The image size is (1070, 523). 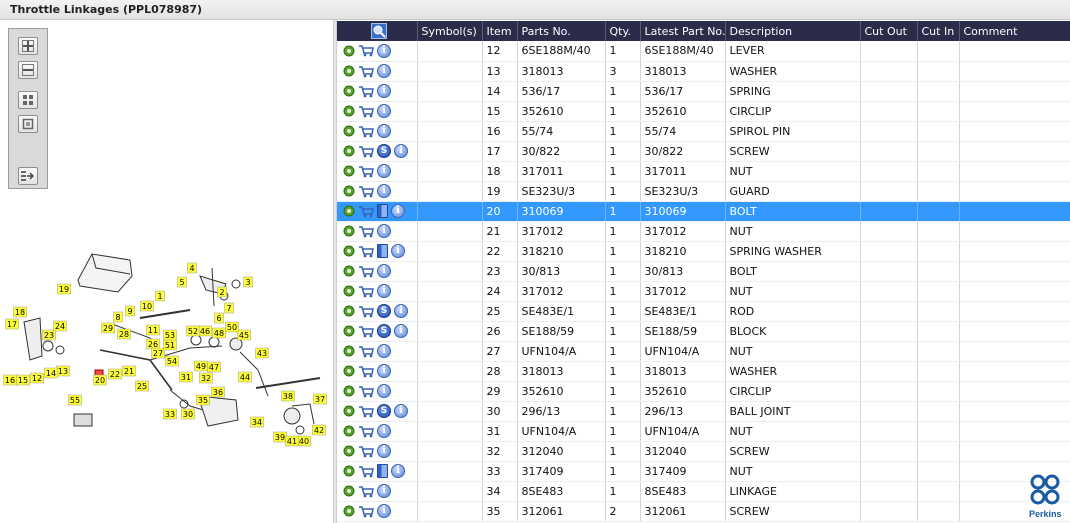 I want to click on fit-page-button, so click(x=28, y=100).